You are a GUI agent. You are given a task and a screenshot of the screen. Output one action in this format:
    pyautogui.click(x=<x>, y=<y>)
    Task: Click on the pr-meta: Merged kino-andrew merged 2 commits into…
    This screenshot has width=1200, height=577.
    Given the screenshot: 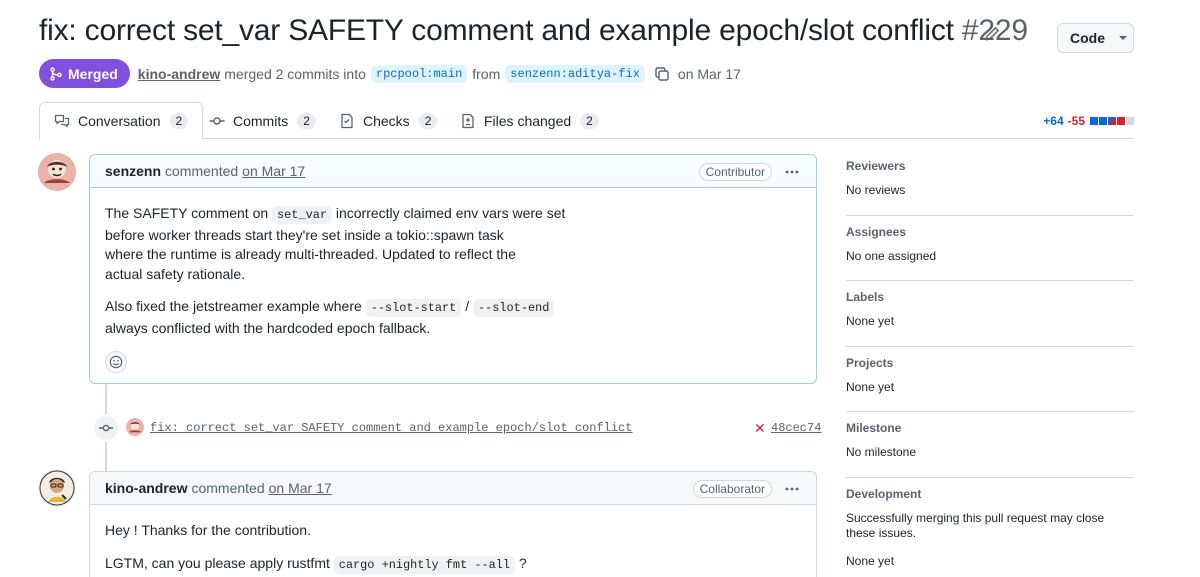 What is the action you would take?
    pyautogui.click(x=390, y=73)
    